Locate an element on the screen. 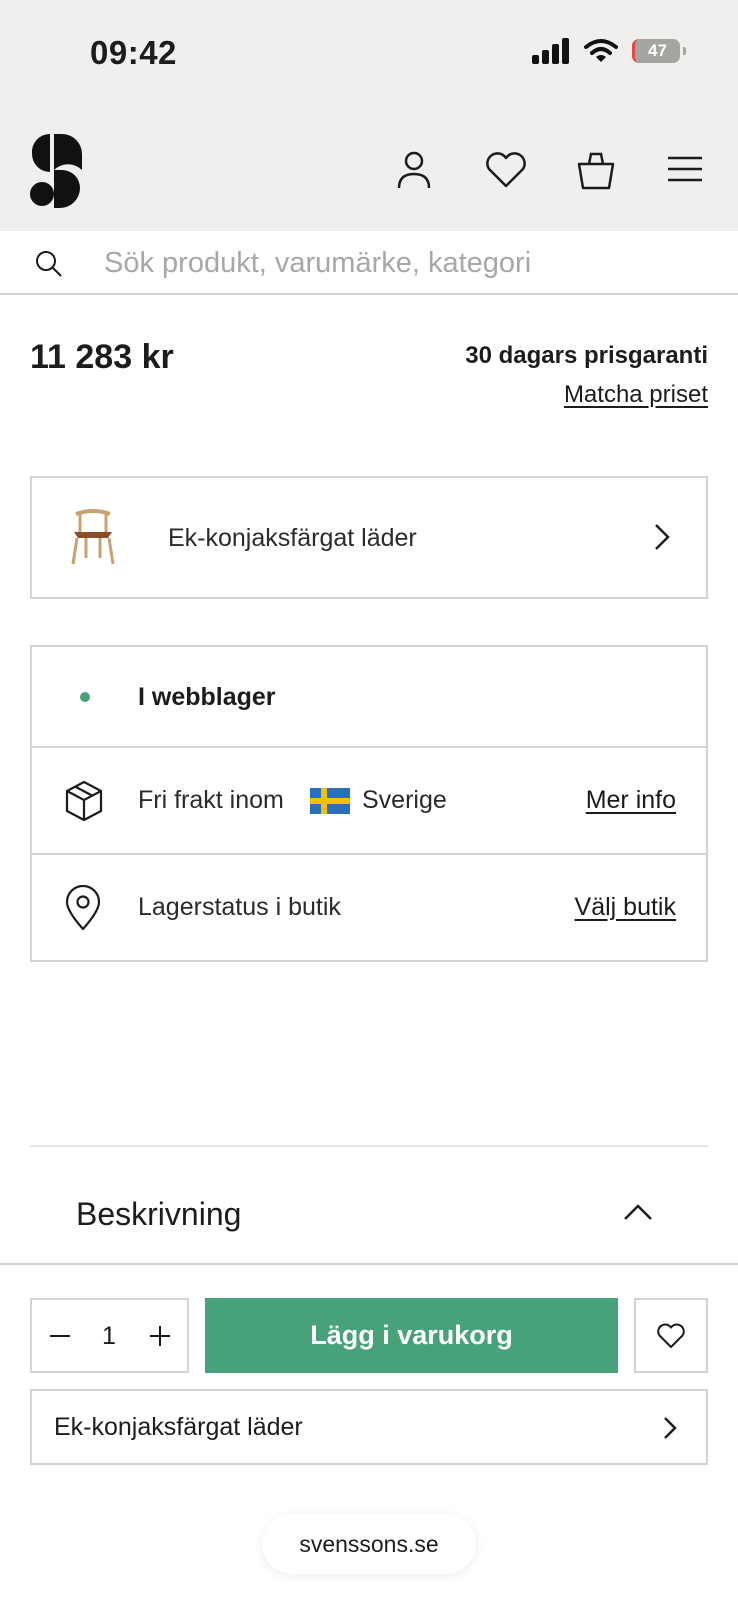 Image resolution: width=738 pixels, height=1600 pixels. quantity-value: 1 is located at coordinates (109, 1336).